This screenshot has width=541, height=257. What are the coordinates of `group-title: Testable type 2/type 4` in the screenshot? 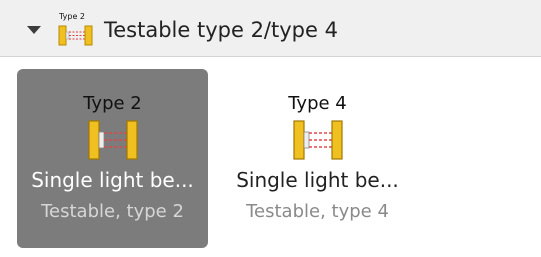 It's located at (221, 30).